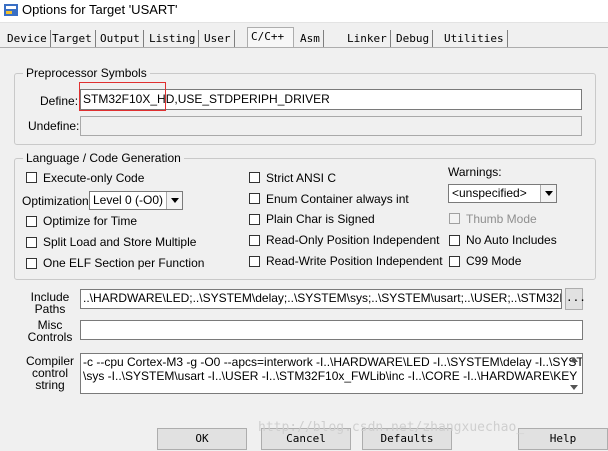 The image size is (608, 451). What do you see at coordinates (254, 240) in the screenshot?
I see `ro-pi-checkbox` at bounding box center [254, 240].